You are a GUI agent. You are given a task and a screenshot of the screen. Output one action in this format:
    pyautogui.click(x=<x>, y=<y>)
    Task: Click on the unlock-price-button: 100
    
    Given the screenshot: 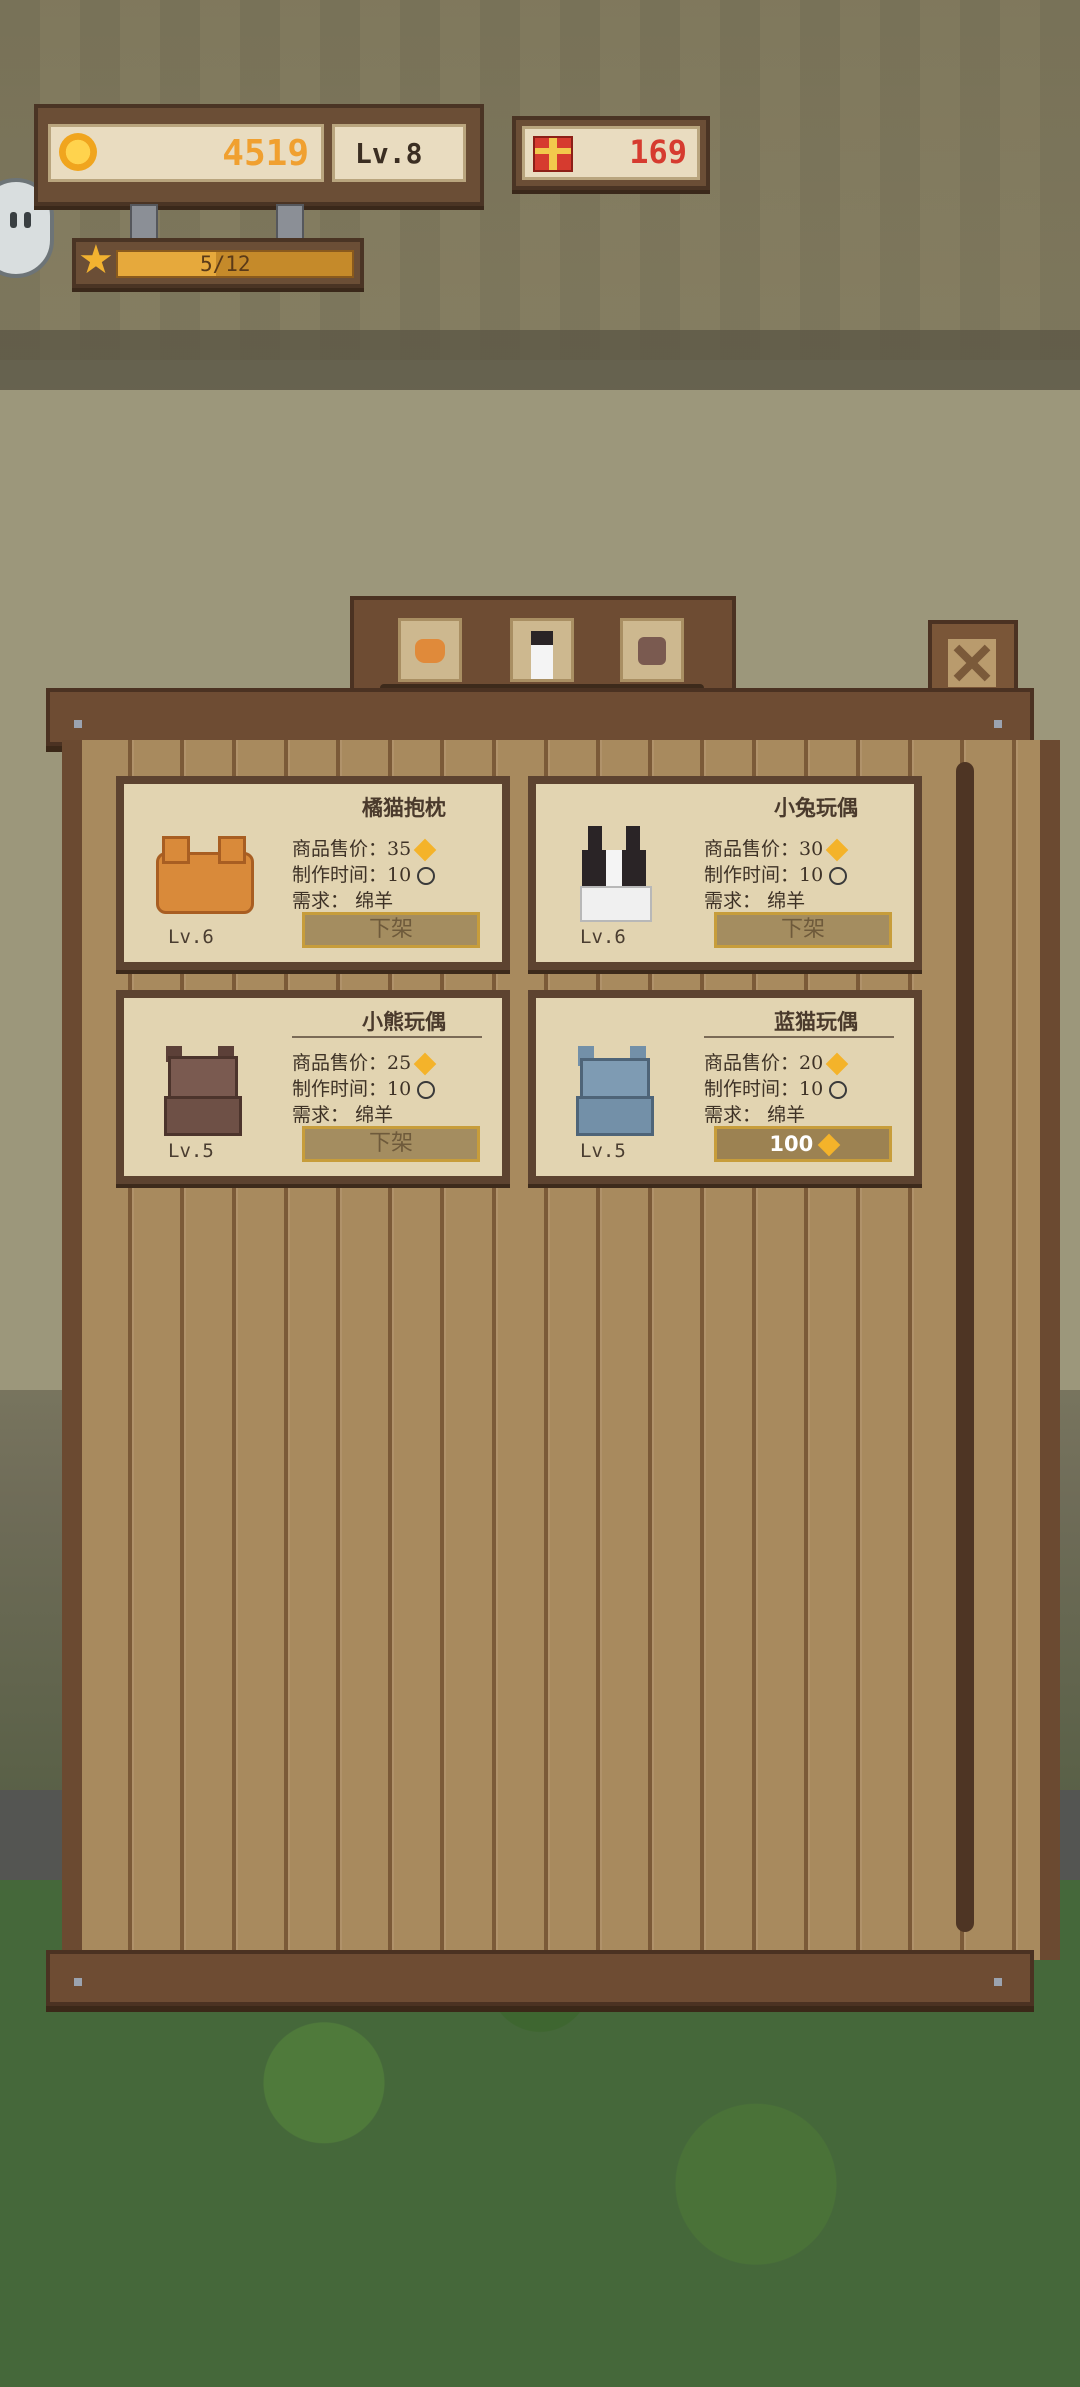 What is the action you would take?
    pyautogui.click(x=803, y=1144)
    